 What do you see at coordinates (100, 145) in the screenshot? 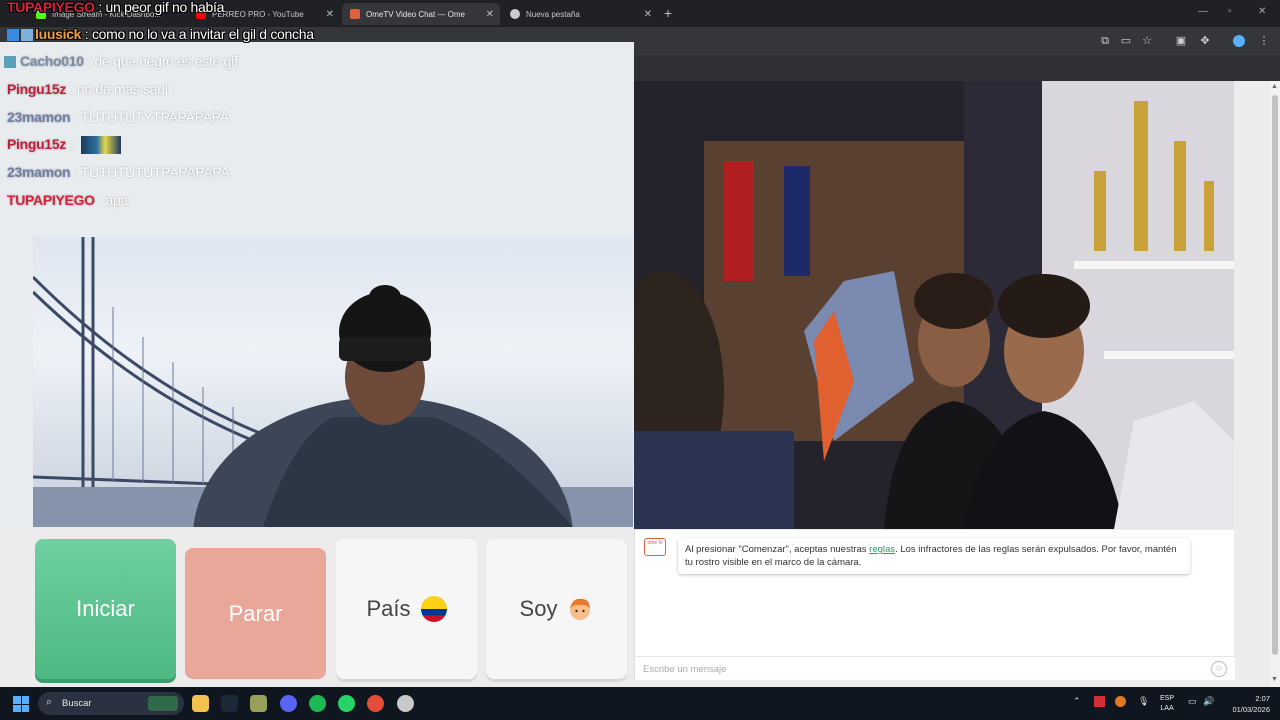
I see `chat-emote` at bounding box center [100, 145].